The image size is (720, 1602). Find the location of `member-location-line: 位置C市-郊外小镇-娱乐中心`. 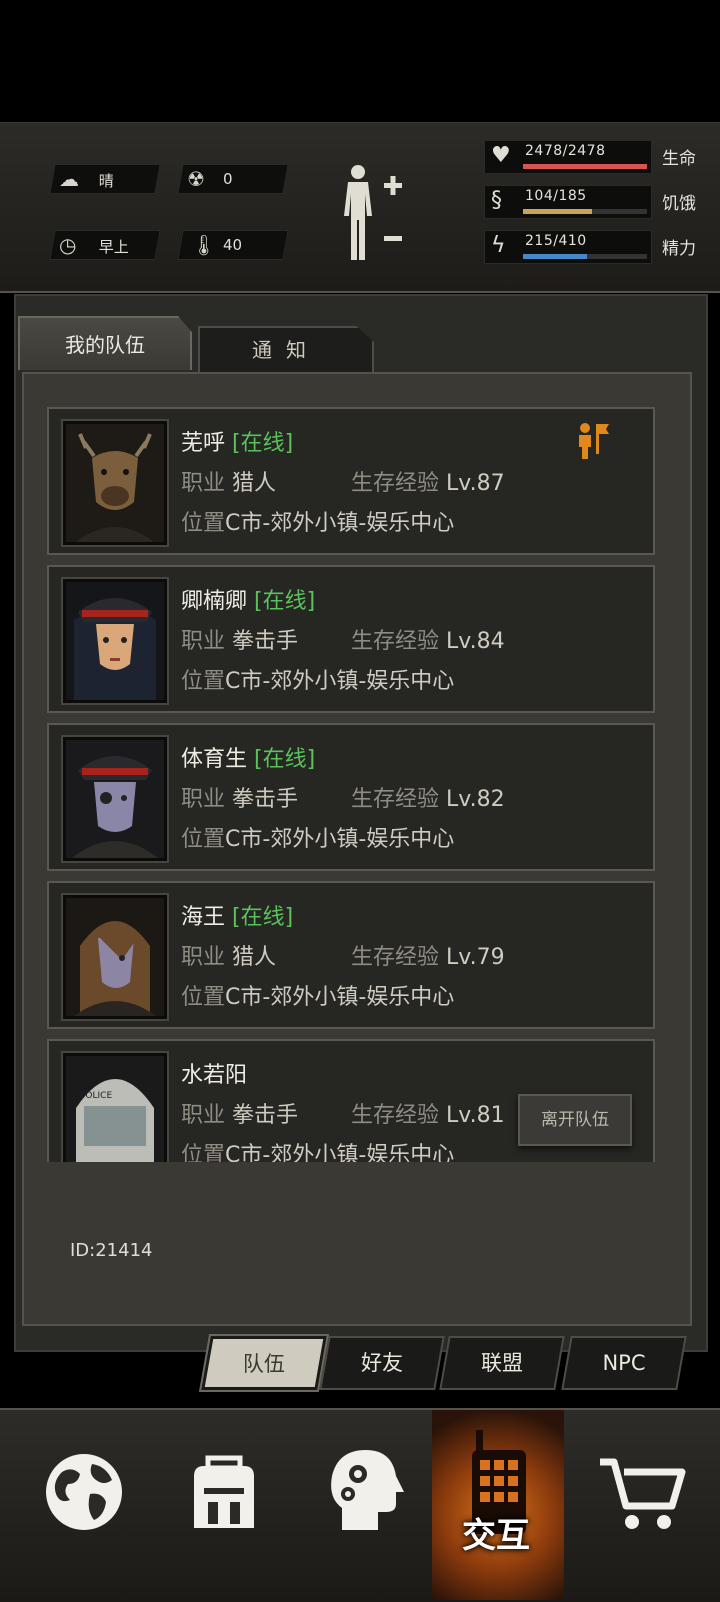

member-location-line: 位置C市-郊外小镇-娱乐中心 is located at coordinates (317, 995).